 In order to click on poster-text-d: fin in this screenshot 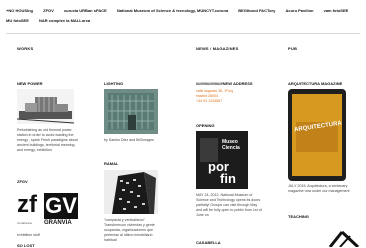, I will do `click(228, 178)`.